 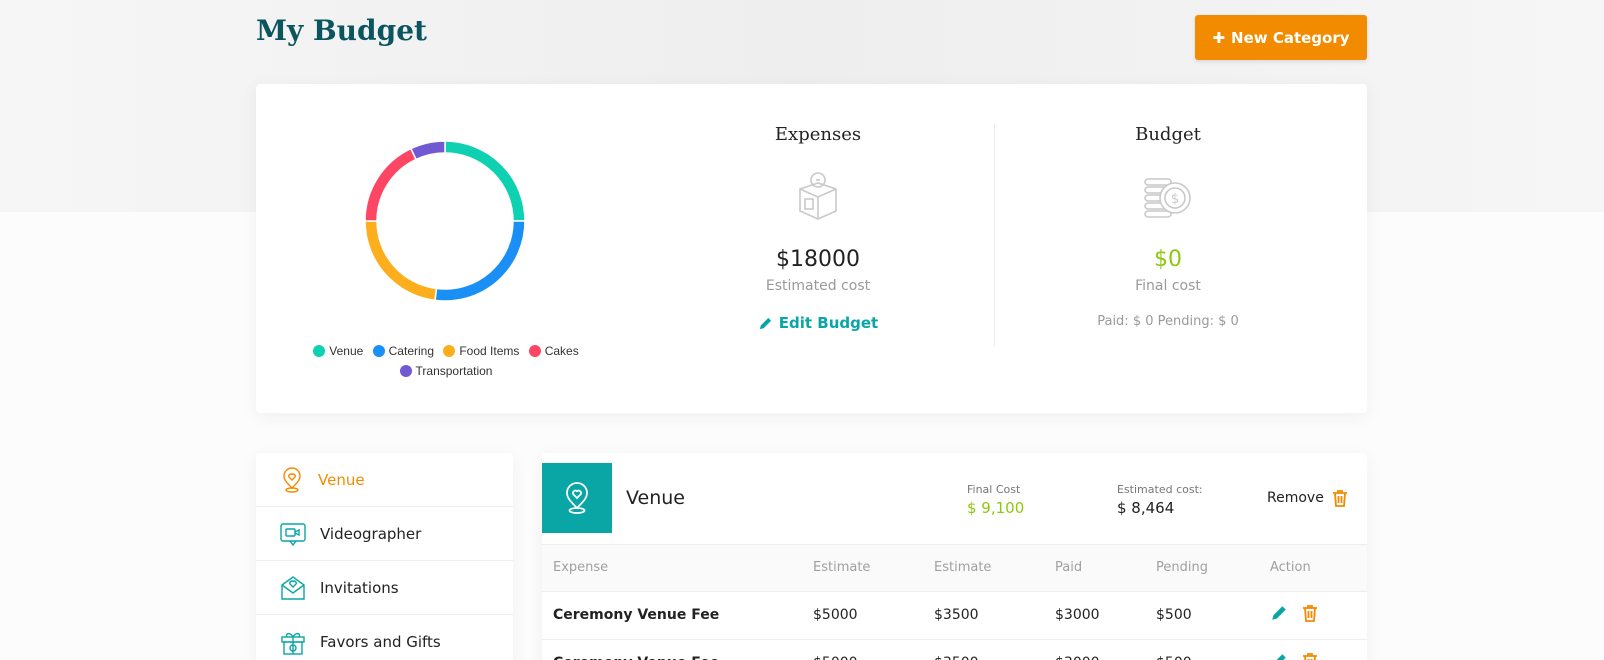 What do you see at coordinates (1094, 568) in the screenshot?
I see `column-header: Paid` at bounding box center [1094, 568].